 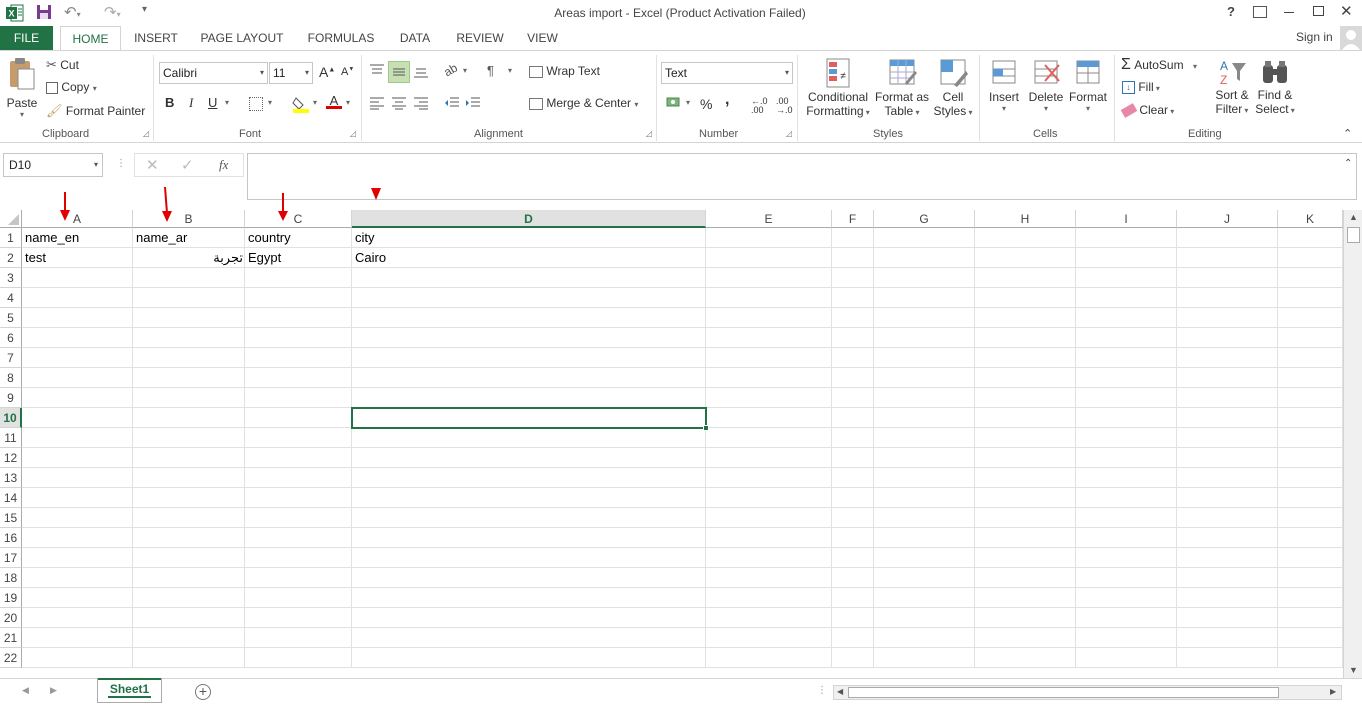 What do you see at coordinates (1147, 111) in the screenshot?
I see `clear-button: Clear ▾` at bounding box center [1147, 111].